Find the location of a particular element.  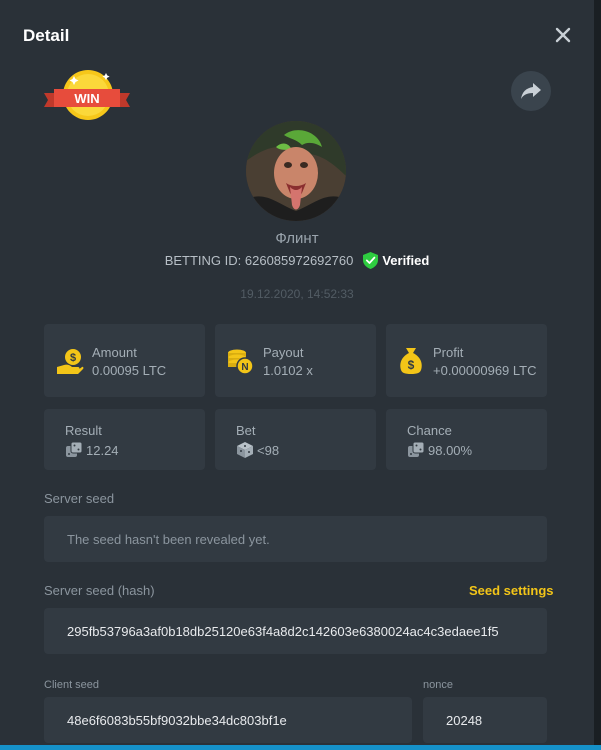

amount-card: $ Amount 0.00095 LTC is located at coordinates (124, 360).